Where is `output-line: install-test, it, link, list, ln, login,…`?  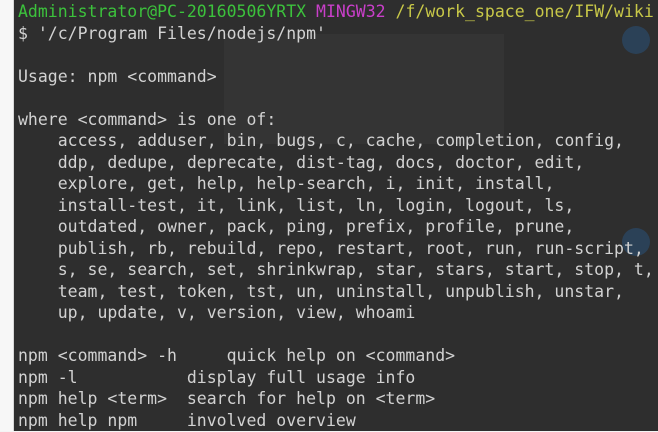
output-line: install-test, it, link, list, ln, login,… is located at coordinates (296, 205).